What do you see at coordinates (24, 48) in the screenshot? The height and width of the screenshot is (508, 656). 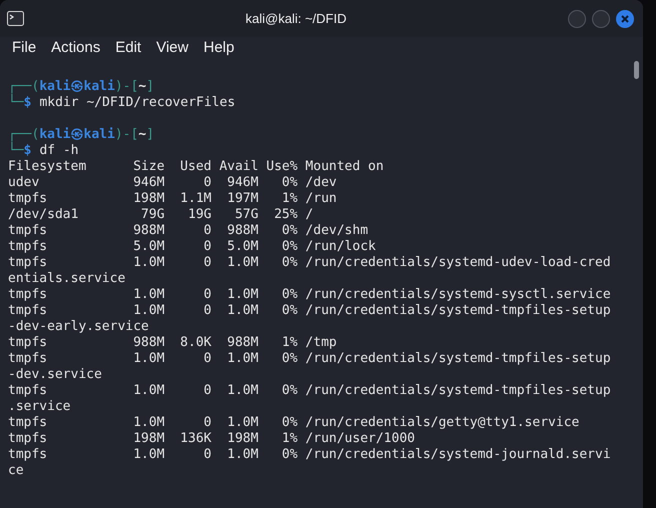 I see `menu-item: File` at bounding box center [24, 48].